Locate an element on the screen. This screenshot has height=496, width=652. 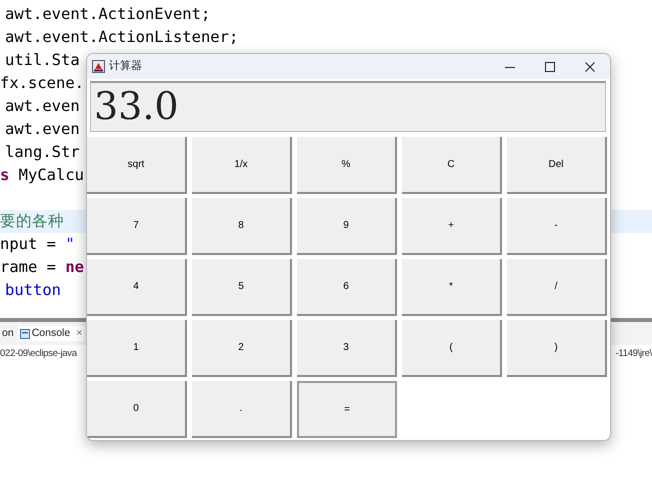
calculator-key: 5 is located at coordinates (242, 287).